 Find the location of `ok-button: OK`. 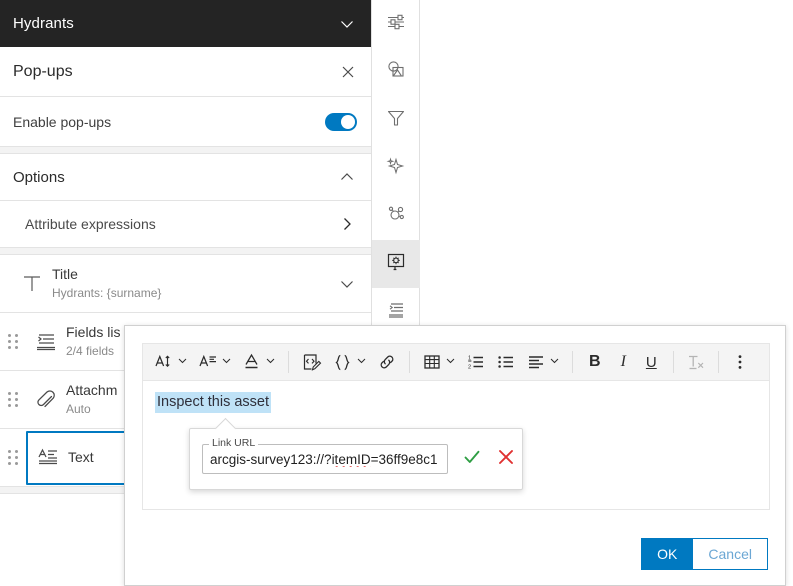

ok-button: OK is located at coordinates (667, 554).